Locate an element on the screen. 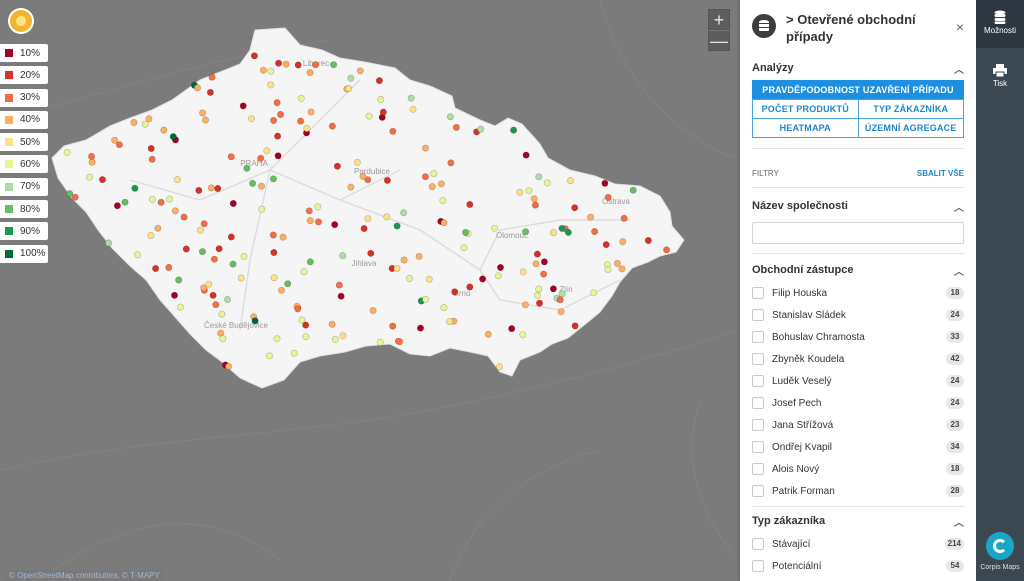 The image size is (1024, 581). zoom-out-button: — is located at coordinates (719, 40).